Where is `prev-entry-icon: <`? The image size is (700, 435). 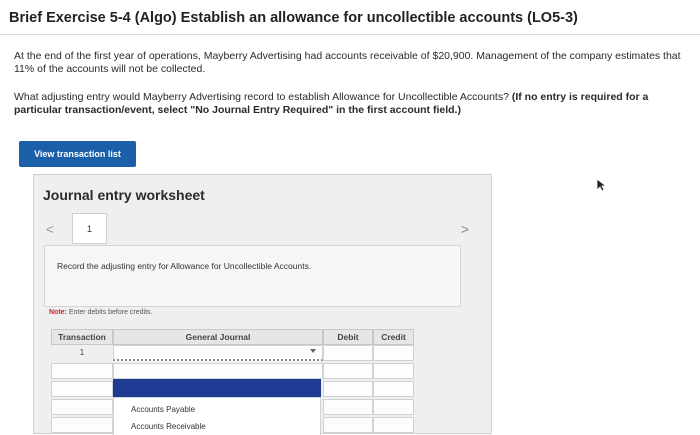
prev-entry-icon: < is located at coordinates (50, 229).